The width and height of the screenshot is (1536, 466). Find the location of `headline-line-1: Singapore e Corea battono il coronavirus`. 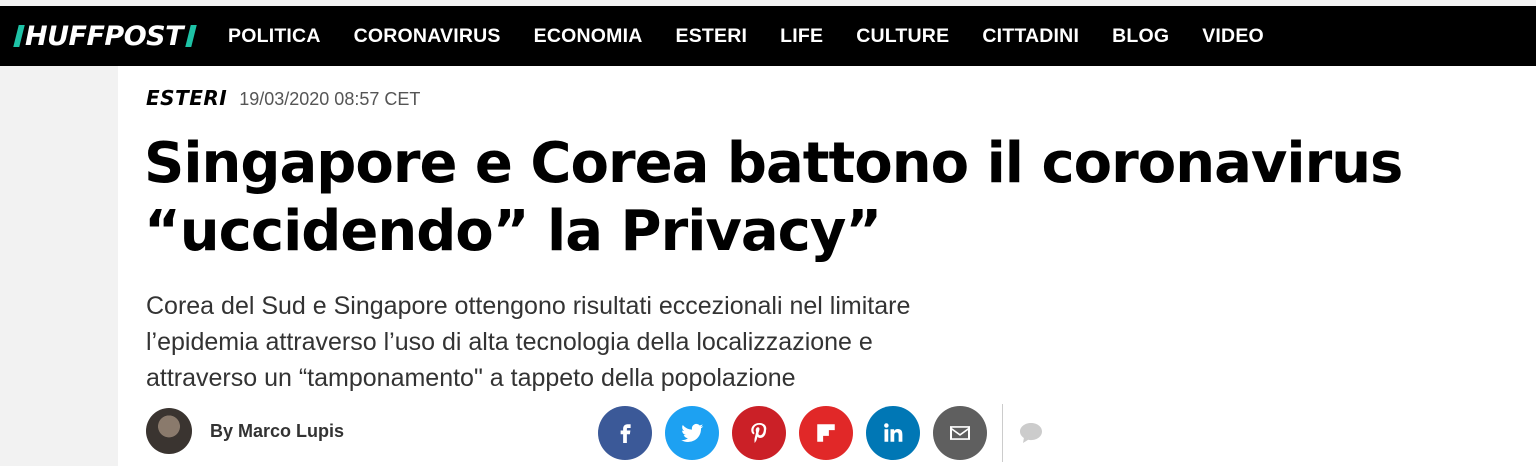

headline-line-1: Singapore e Corea battono il coronavirus is located at coordinates (773, 163).